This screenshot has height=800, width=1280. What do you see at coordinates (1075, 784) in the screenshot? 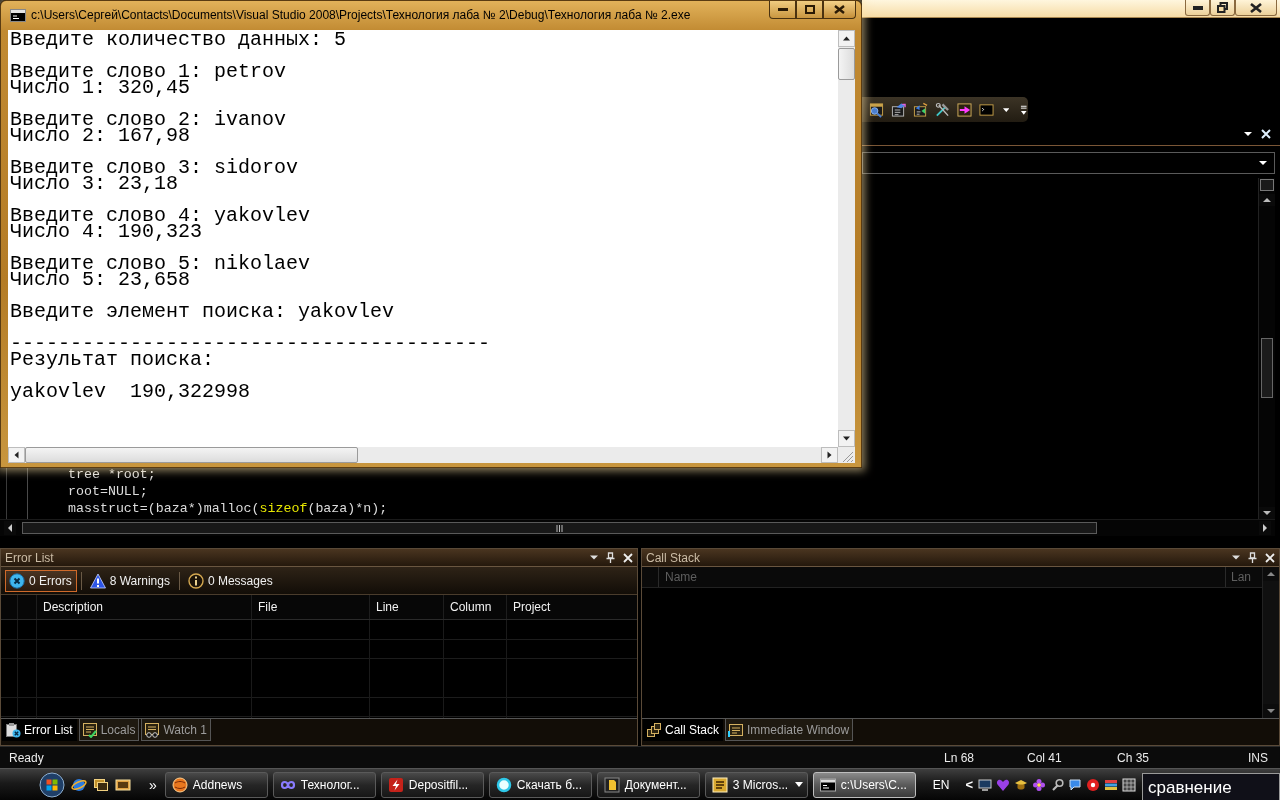
I see `chat-bubble-icon` at bounding box center [1075, 784].